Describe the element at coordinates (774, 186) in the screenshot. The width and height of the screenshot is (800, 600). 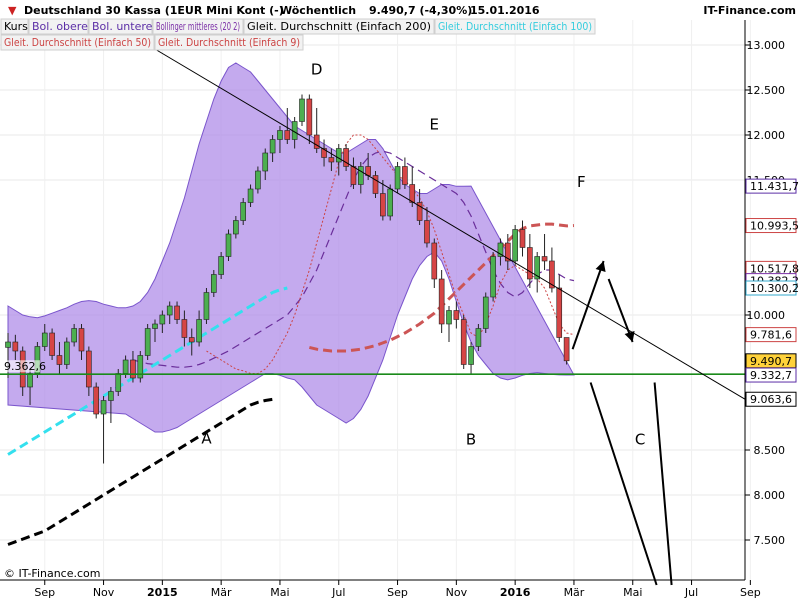
I see `price-label: 11.431,7` at that location.